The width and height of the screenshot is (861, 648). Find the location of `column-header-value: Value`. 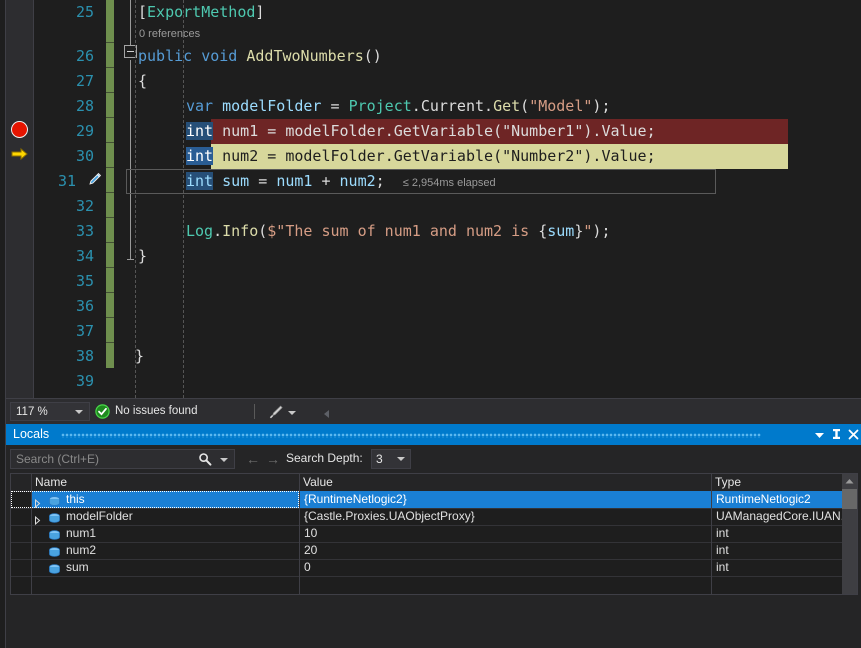

column-header-value: Value is located at coordinates (318, 482).